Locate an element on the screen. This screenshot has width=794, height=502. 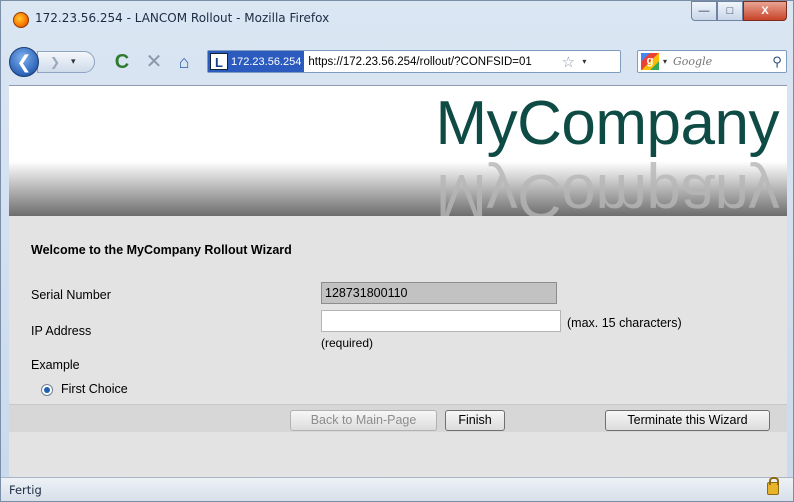
serial-number-field: 128731800110 is located at coordinates (439, 293).